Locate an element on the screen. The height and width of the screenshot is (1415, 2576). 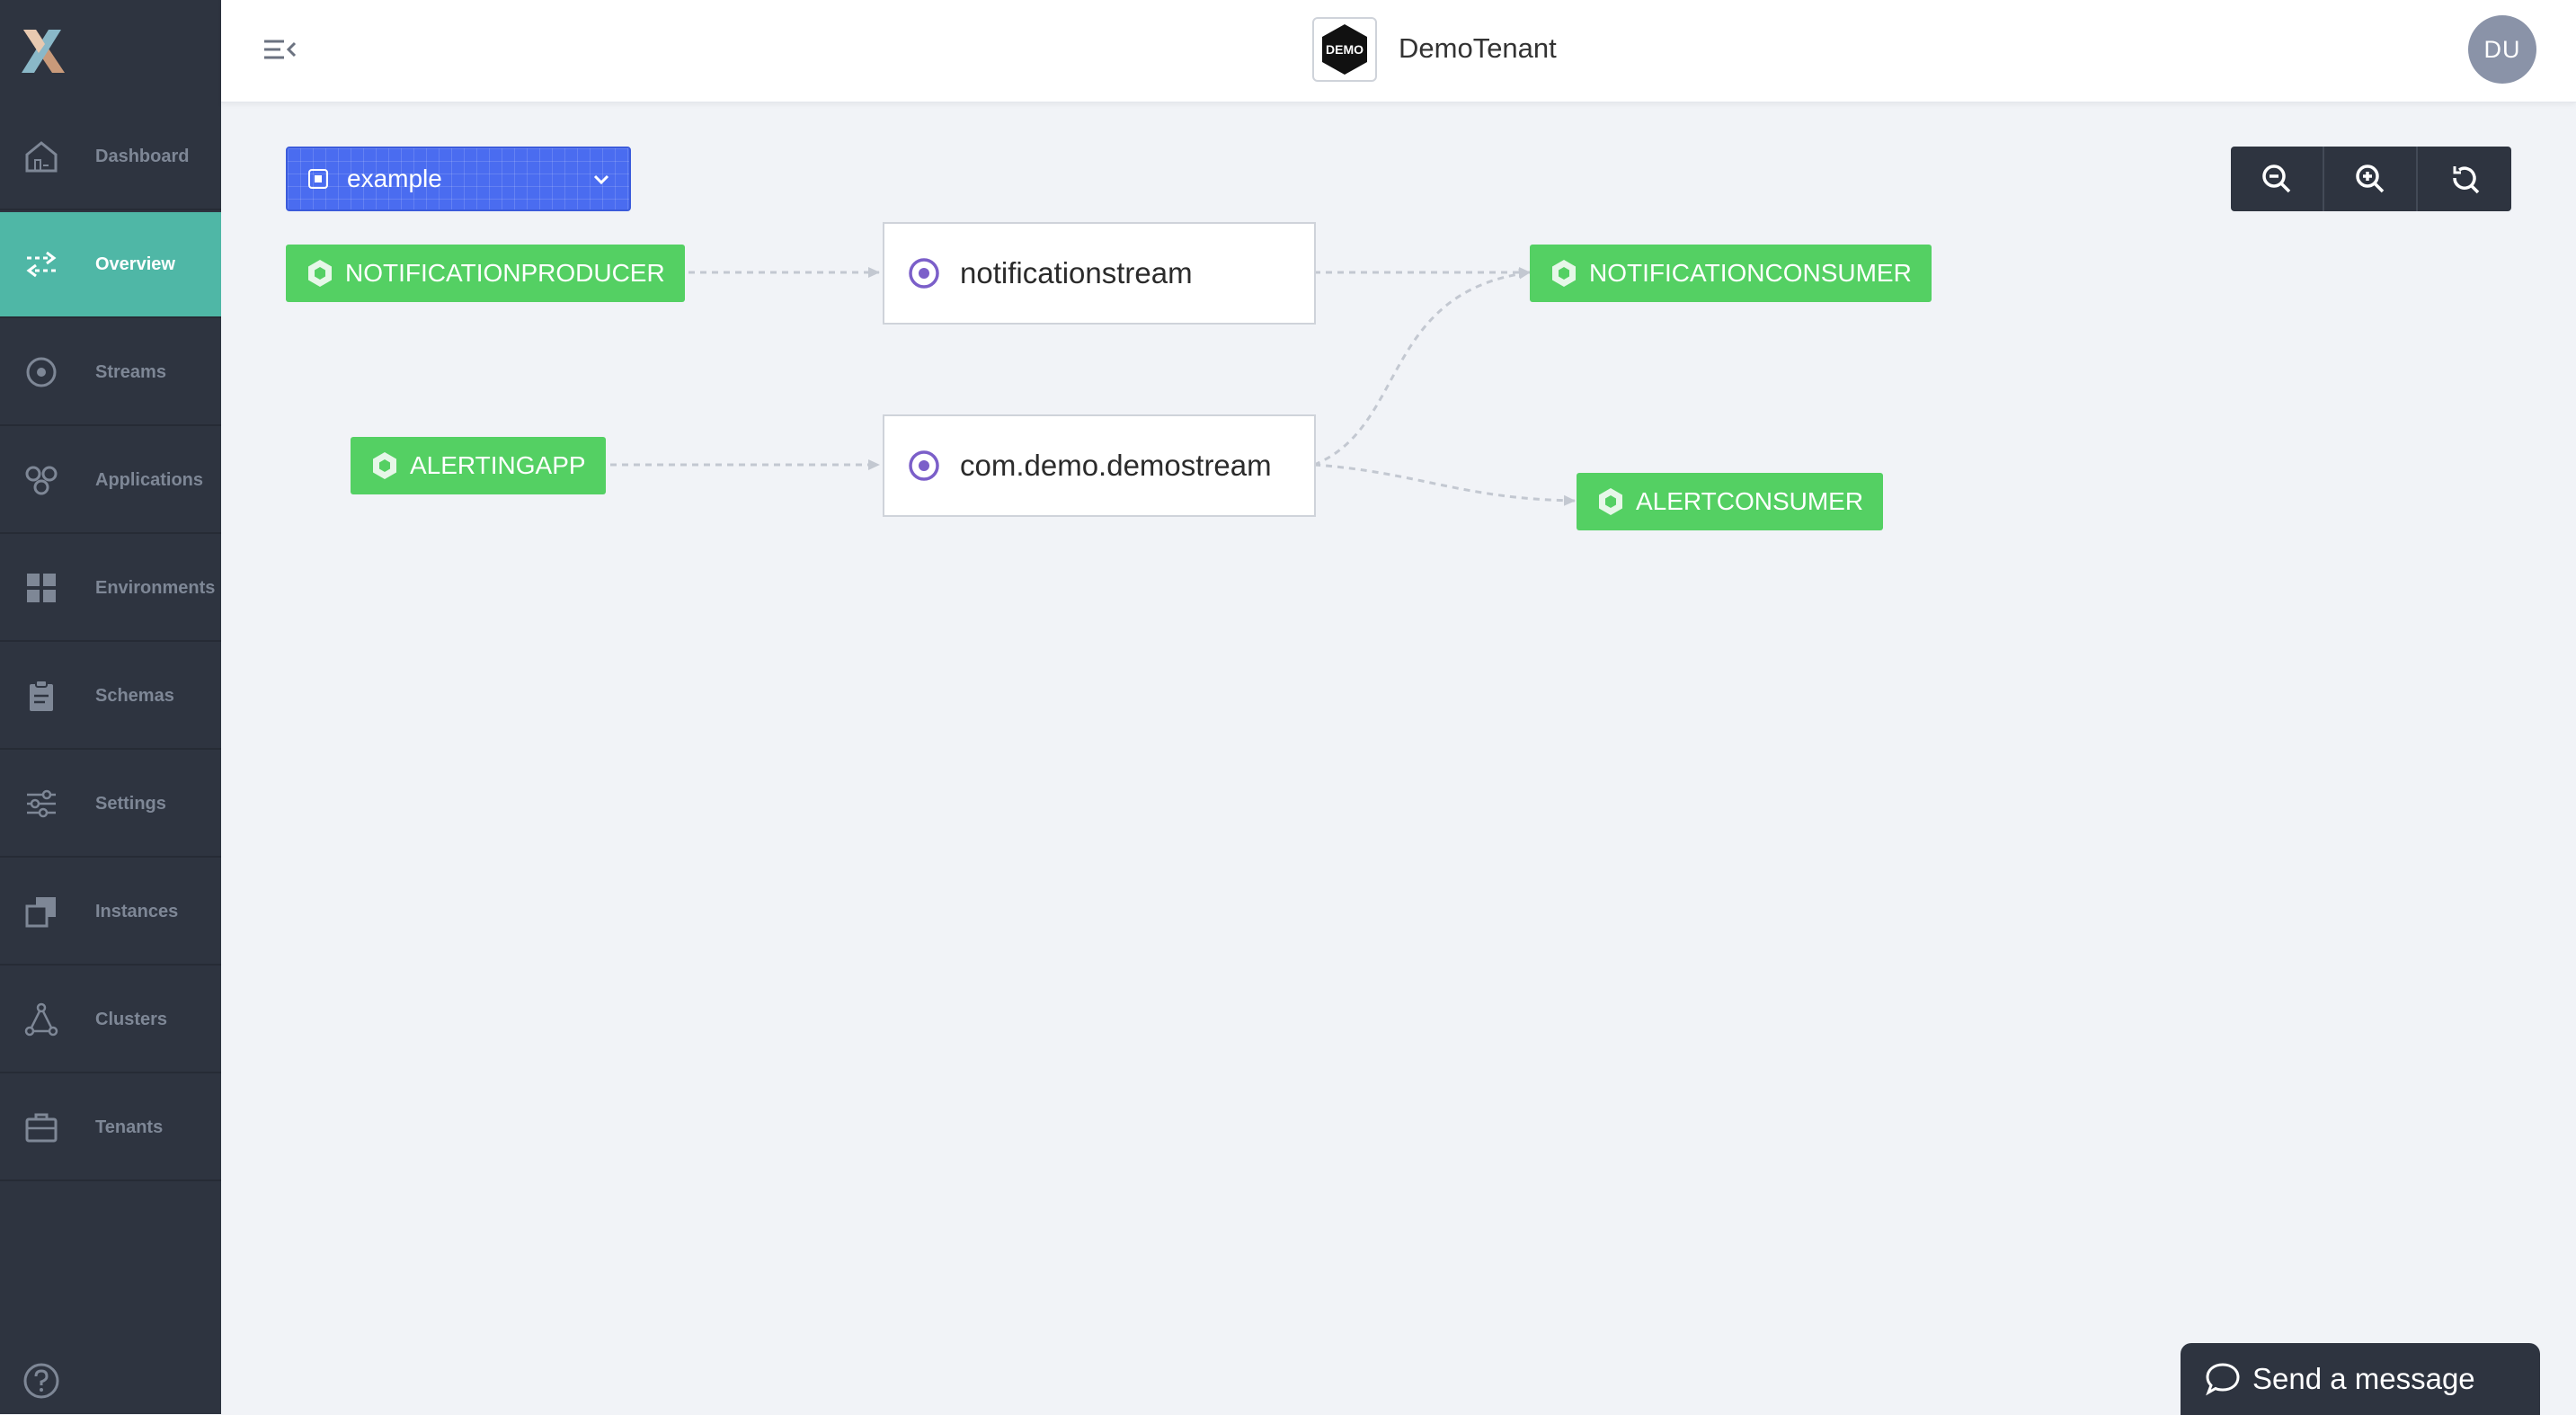
tenant-logo: DEMO is located at coordinates (1344, 49).